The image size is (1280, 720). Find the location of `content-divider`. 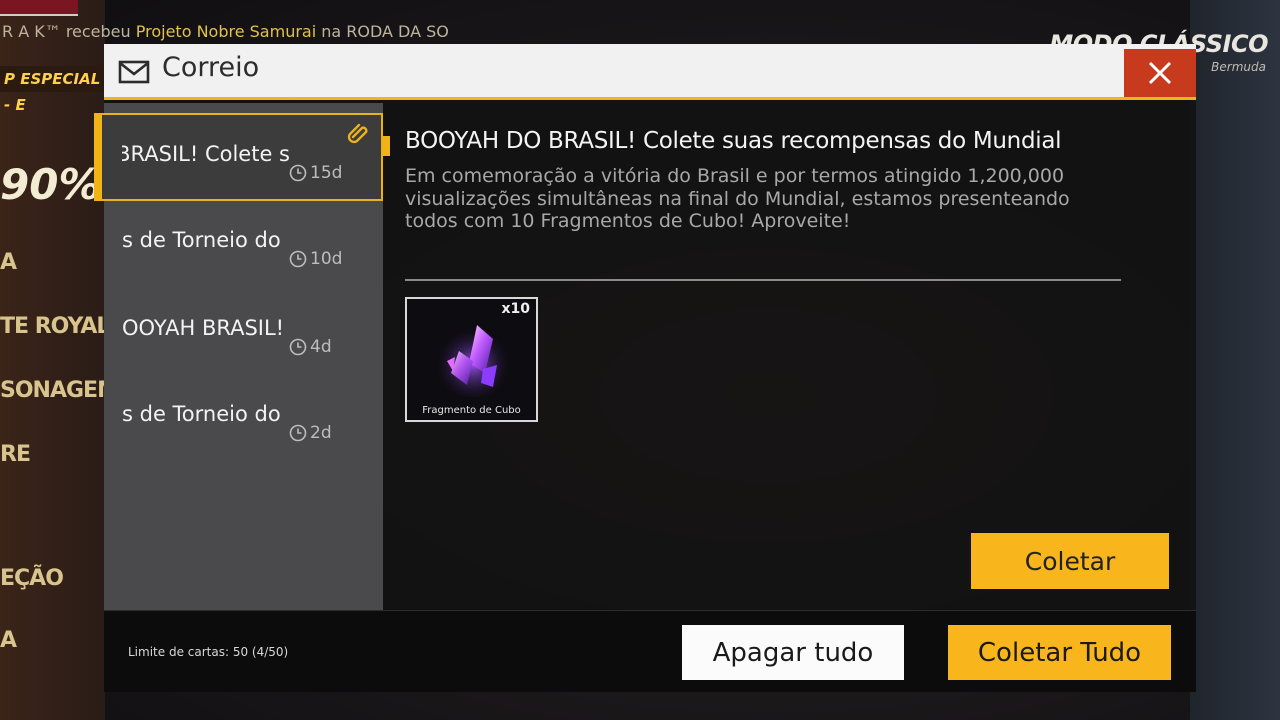

content-divider is located at coordinates (763, 280).